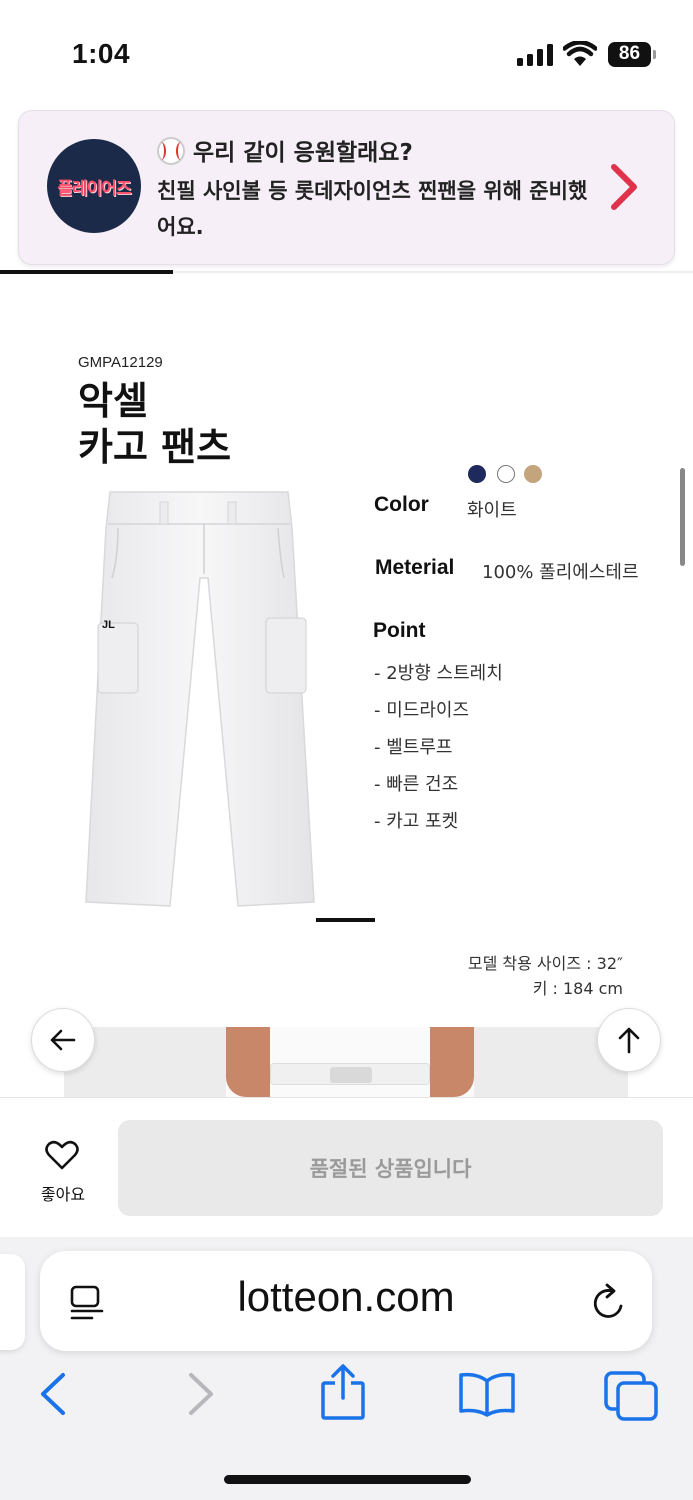 This screenshot has height=1500, width=693. Describe the element at coordinates (346, 50) in the screenshot. I see `status-bar: 1:04 86` at that location.